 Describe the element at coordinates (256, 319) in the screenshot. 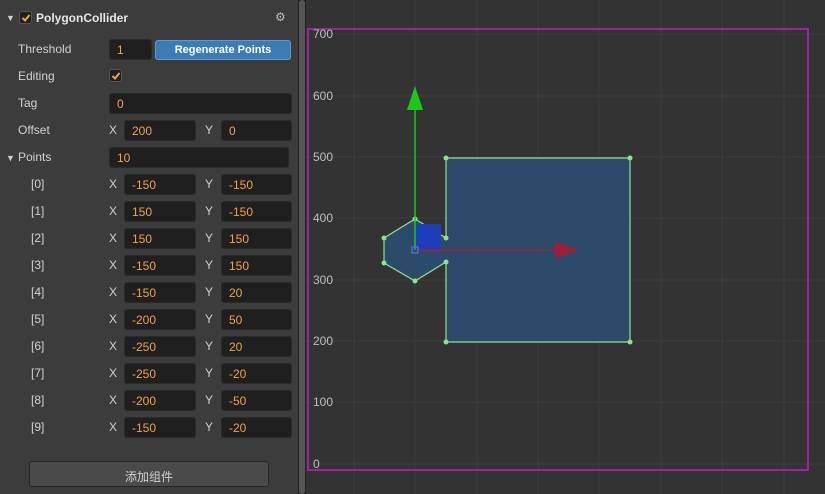

I see `point-y-input: 50` at that location.